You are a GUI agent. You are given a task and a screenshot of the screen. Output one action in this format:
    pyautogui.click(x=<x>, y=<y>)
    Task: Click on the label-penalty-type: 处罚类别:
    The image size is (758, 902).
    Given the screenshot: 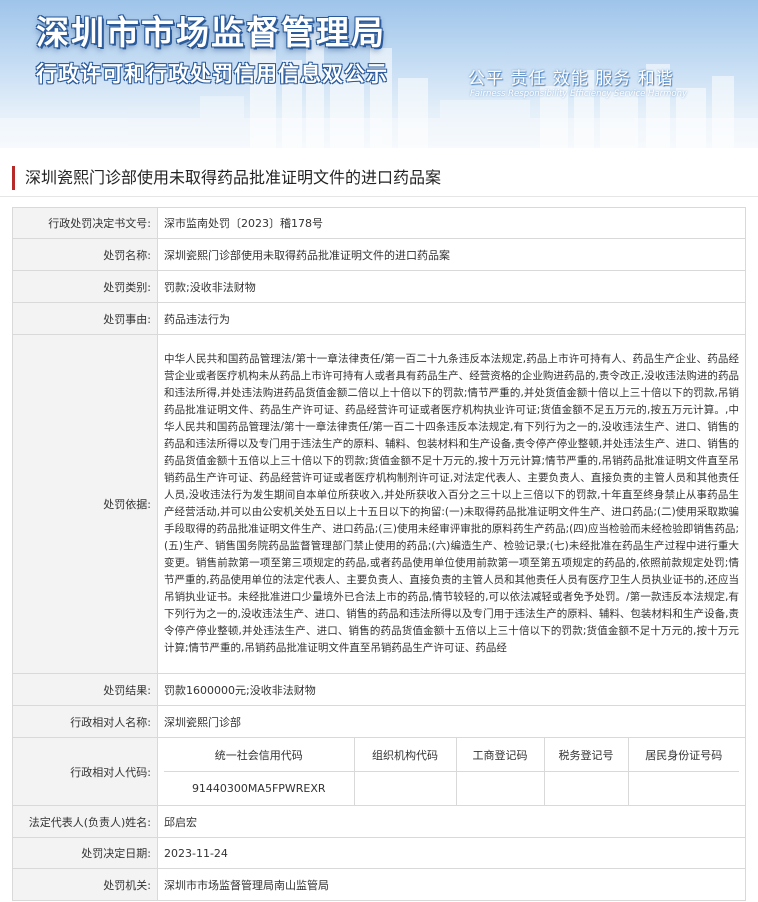 What is the action you would take?
    pyautogui.click(x=85, y=286)
    